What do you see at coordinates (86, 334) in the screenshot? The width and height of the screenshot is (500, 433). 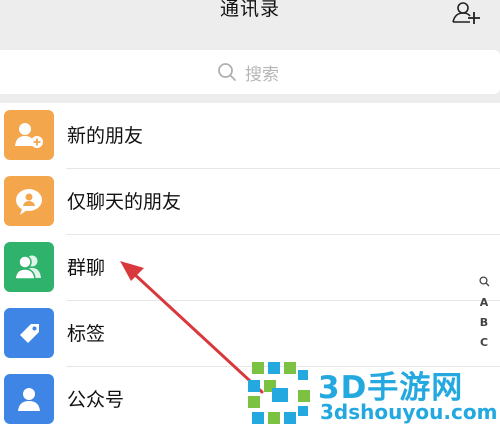 I see `list-item-label: 标签` at bounding box center [86, 334].